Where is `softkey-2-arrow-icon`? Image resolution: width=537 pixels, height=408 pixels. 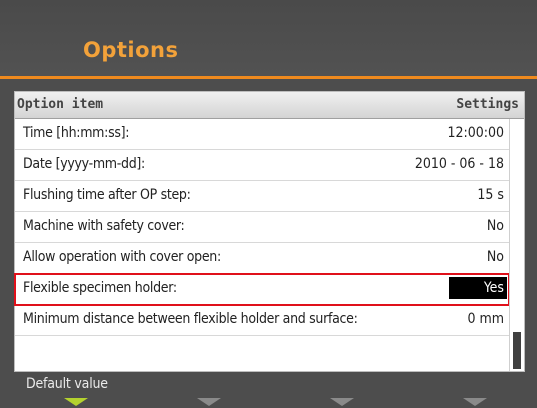 softkey-2-arrow-icon is located at coordinates (209, 402).